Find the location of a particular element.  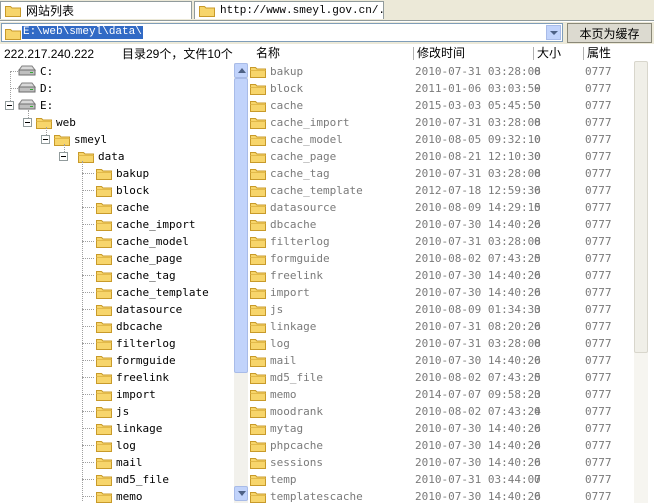

file-modified-time: 2010-08-09 01:34:33 is located at coordinates (478, 309).